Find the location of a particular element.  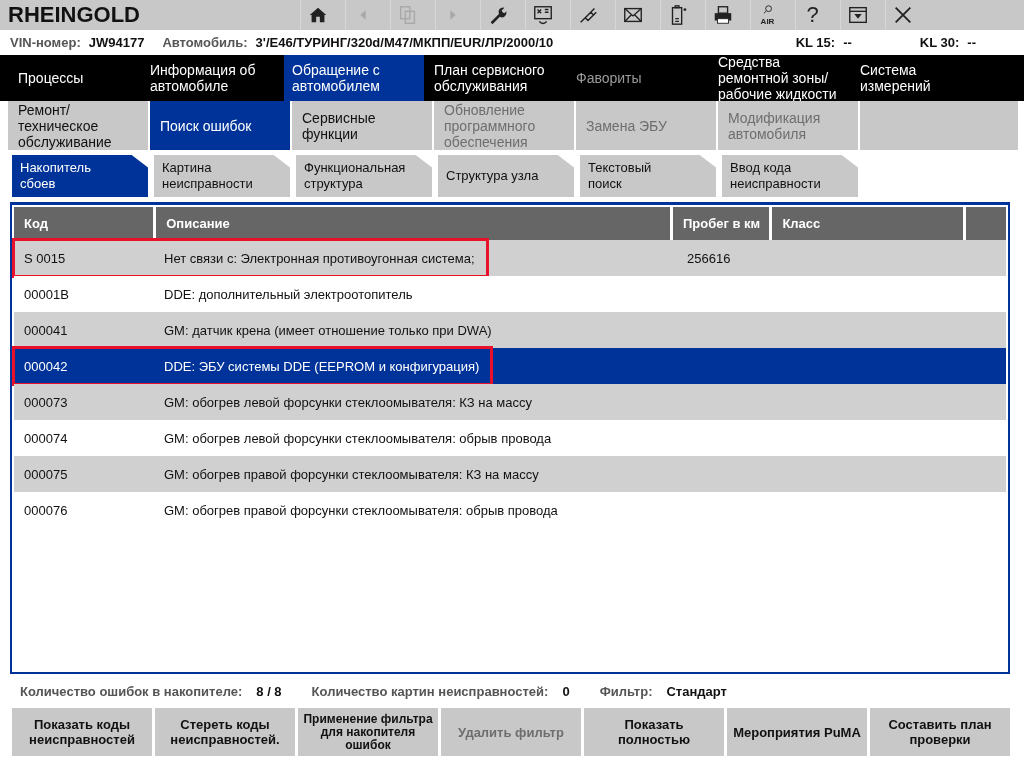

app-title: RHEINGOLD is located at coordinates (74, 15).